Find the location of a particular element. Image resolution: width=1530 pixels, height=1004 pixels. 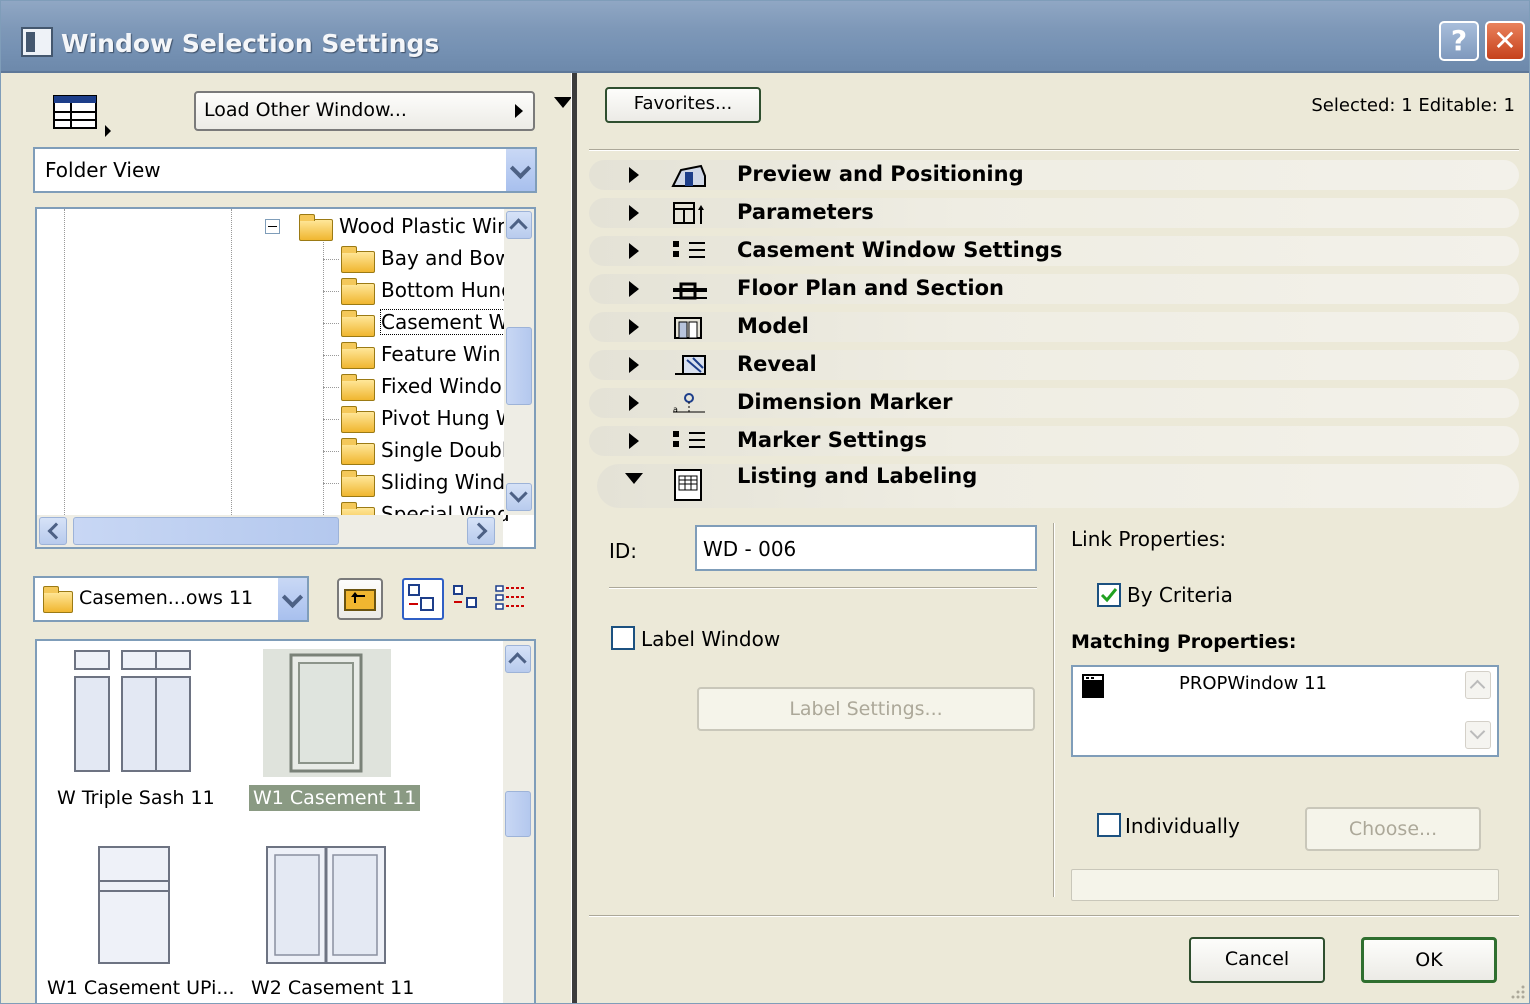

tree-hscroll-thumb is located at coordinates (206, 531).